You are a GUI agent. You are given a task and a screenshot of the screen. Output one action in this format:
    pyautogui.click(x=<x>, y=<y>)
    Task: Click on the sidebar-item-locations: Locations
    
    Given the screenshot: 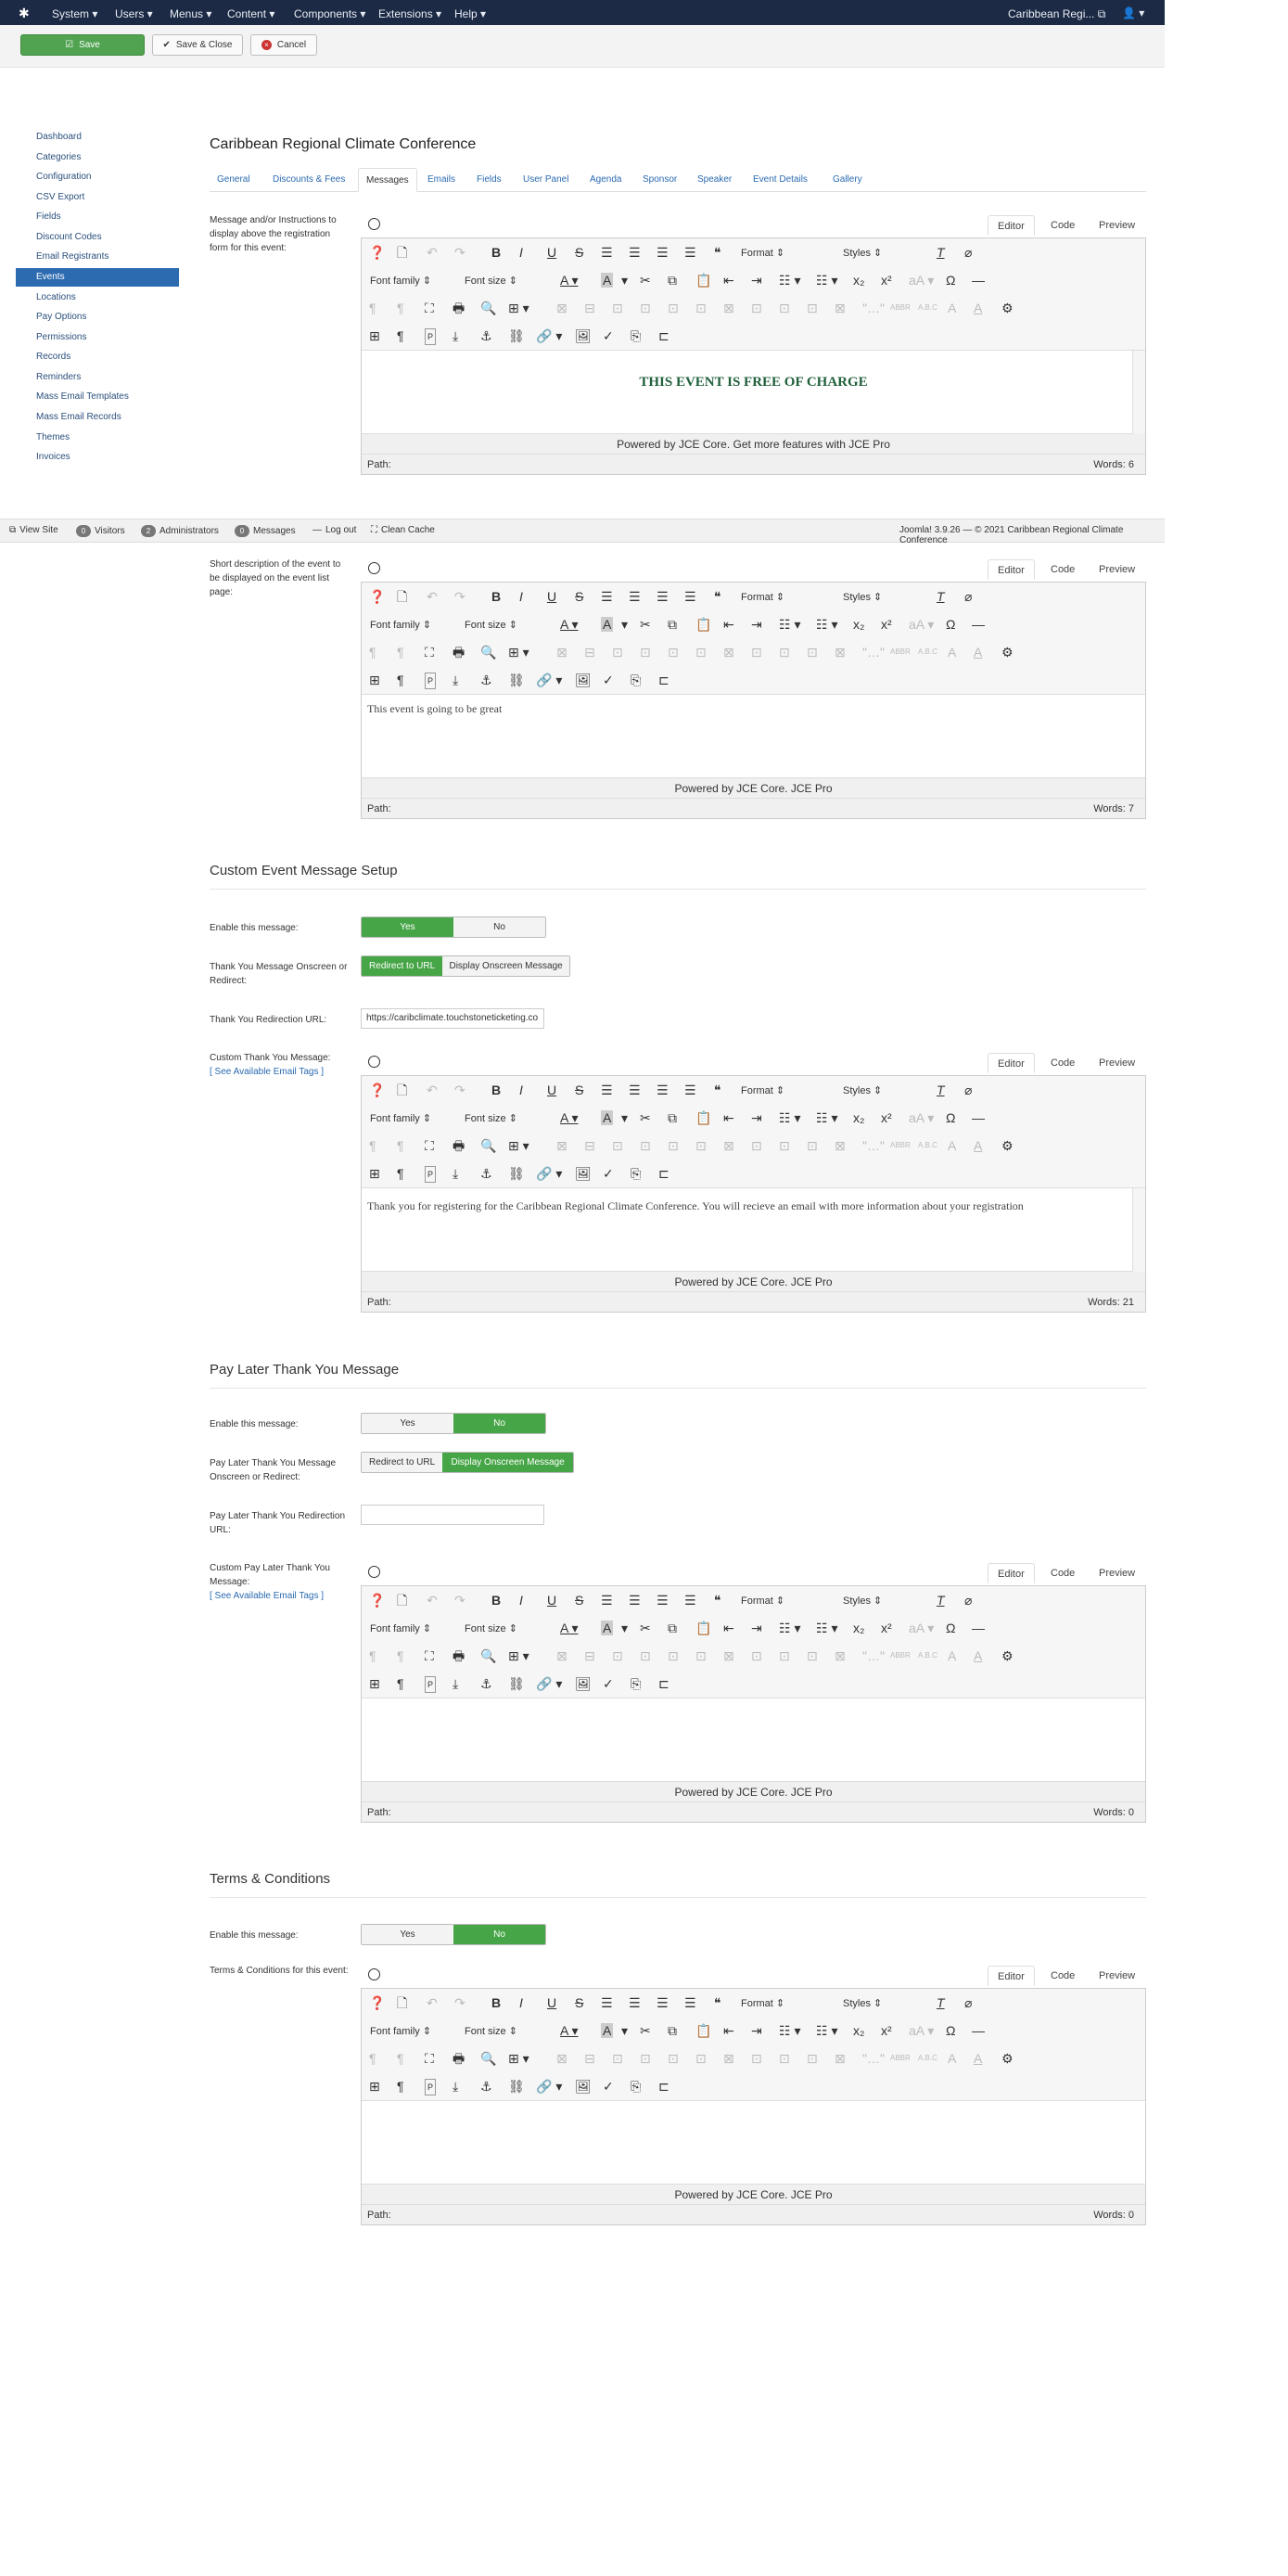 What is the action you would take?
    pyautogui.click(x=97, y=297)
    